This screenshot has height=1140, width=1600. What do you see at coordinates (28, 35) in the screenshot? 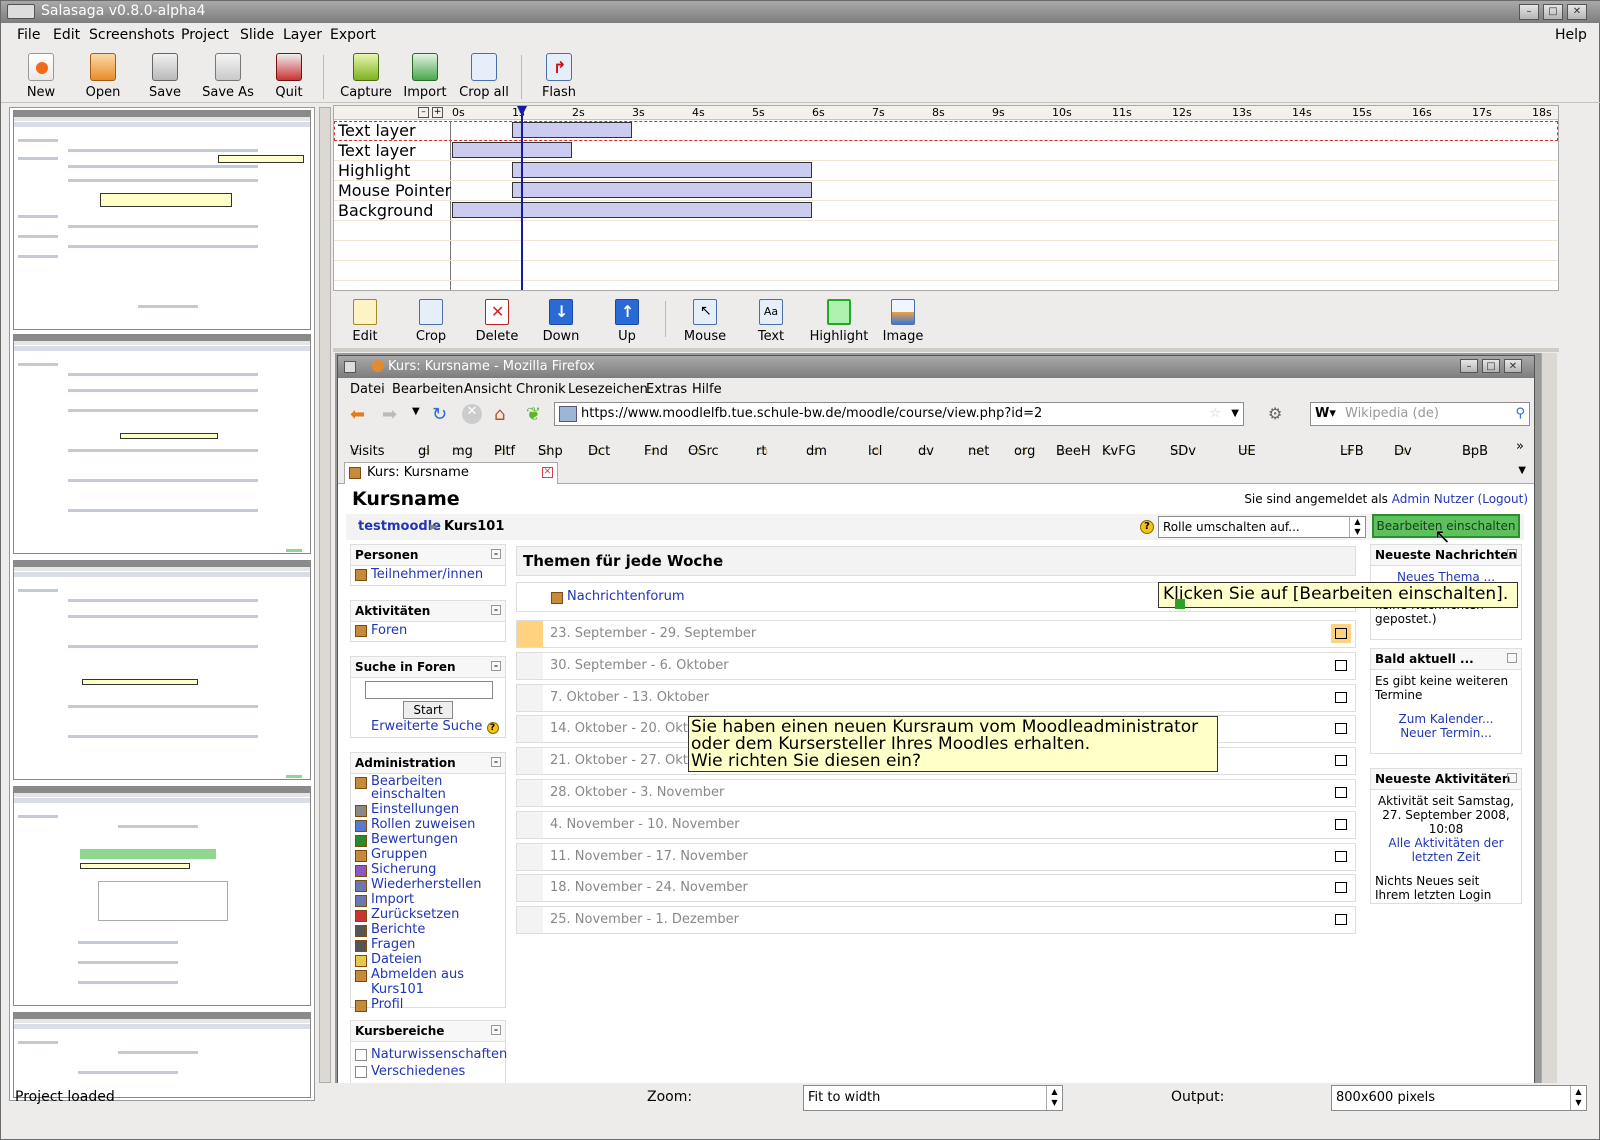
I see `menu-file: File` at bounding box center [28, 35].